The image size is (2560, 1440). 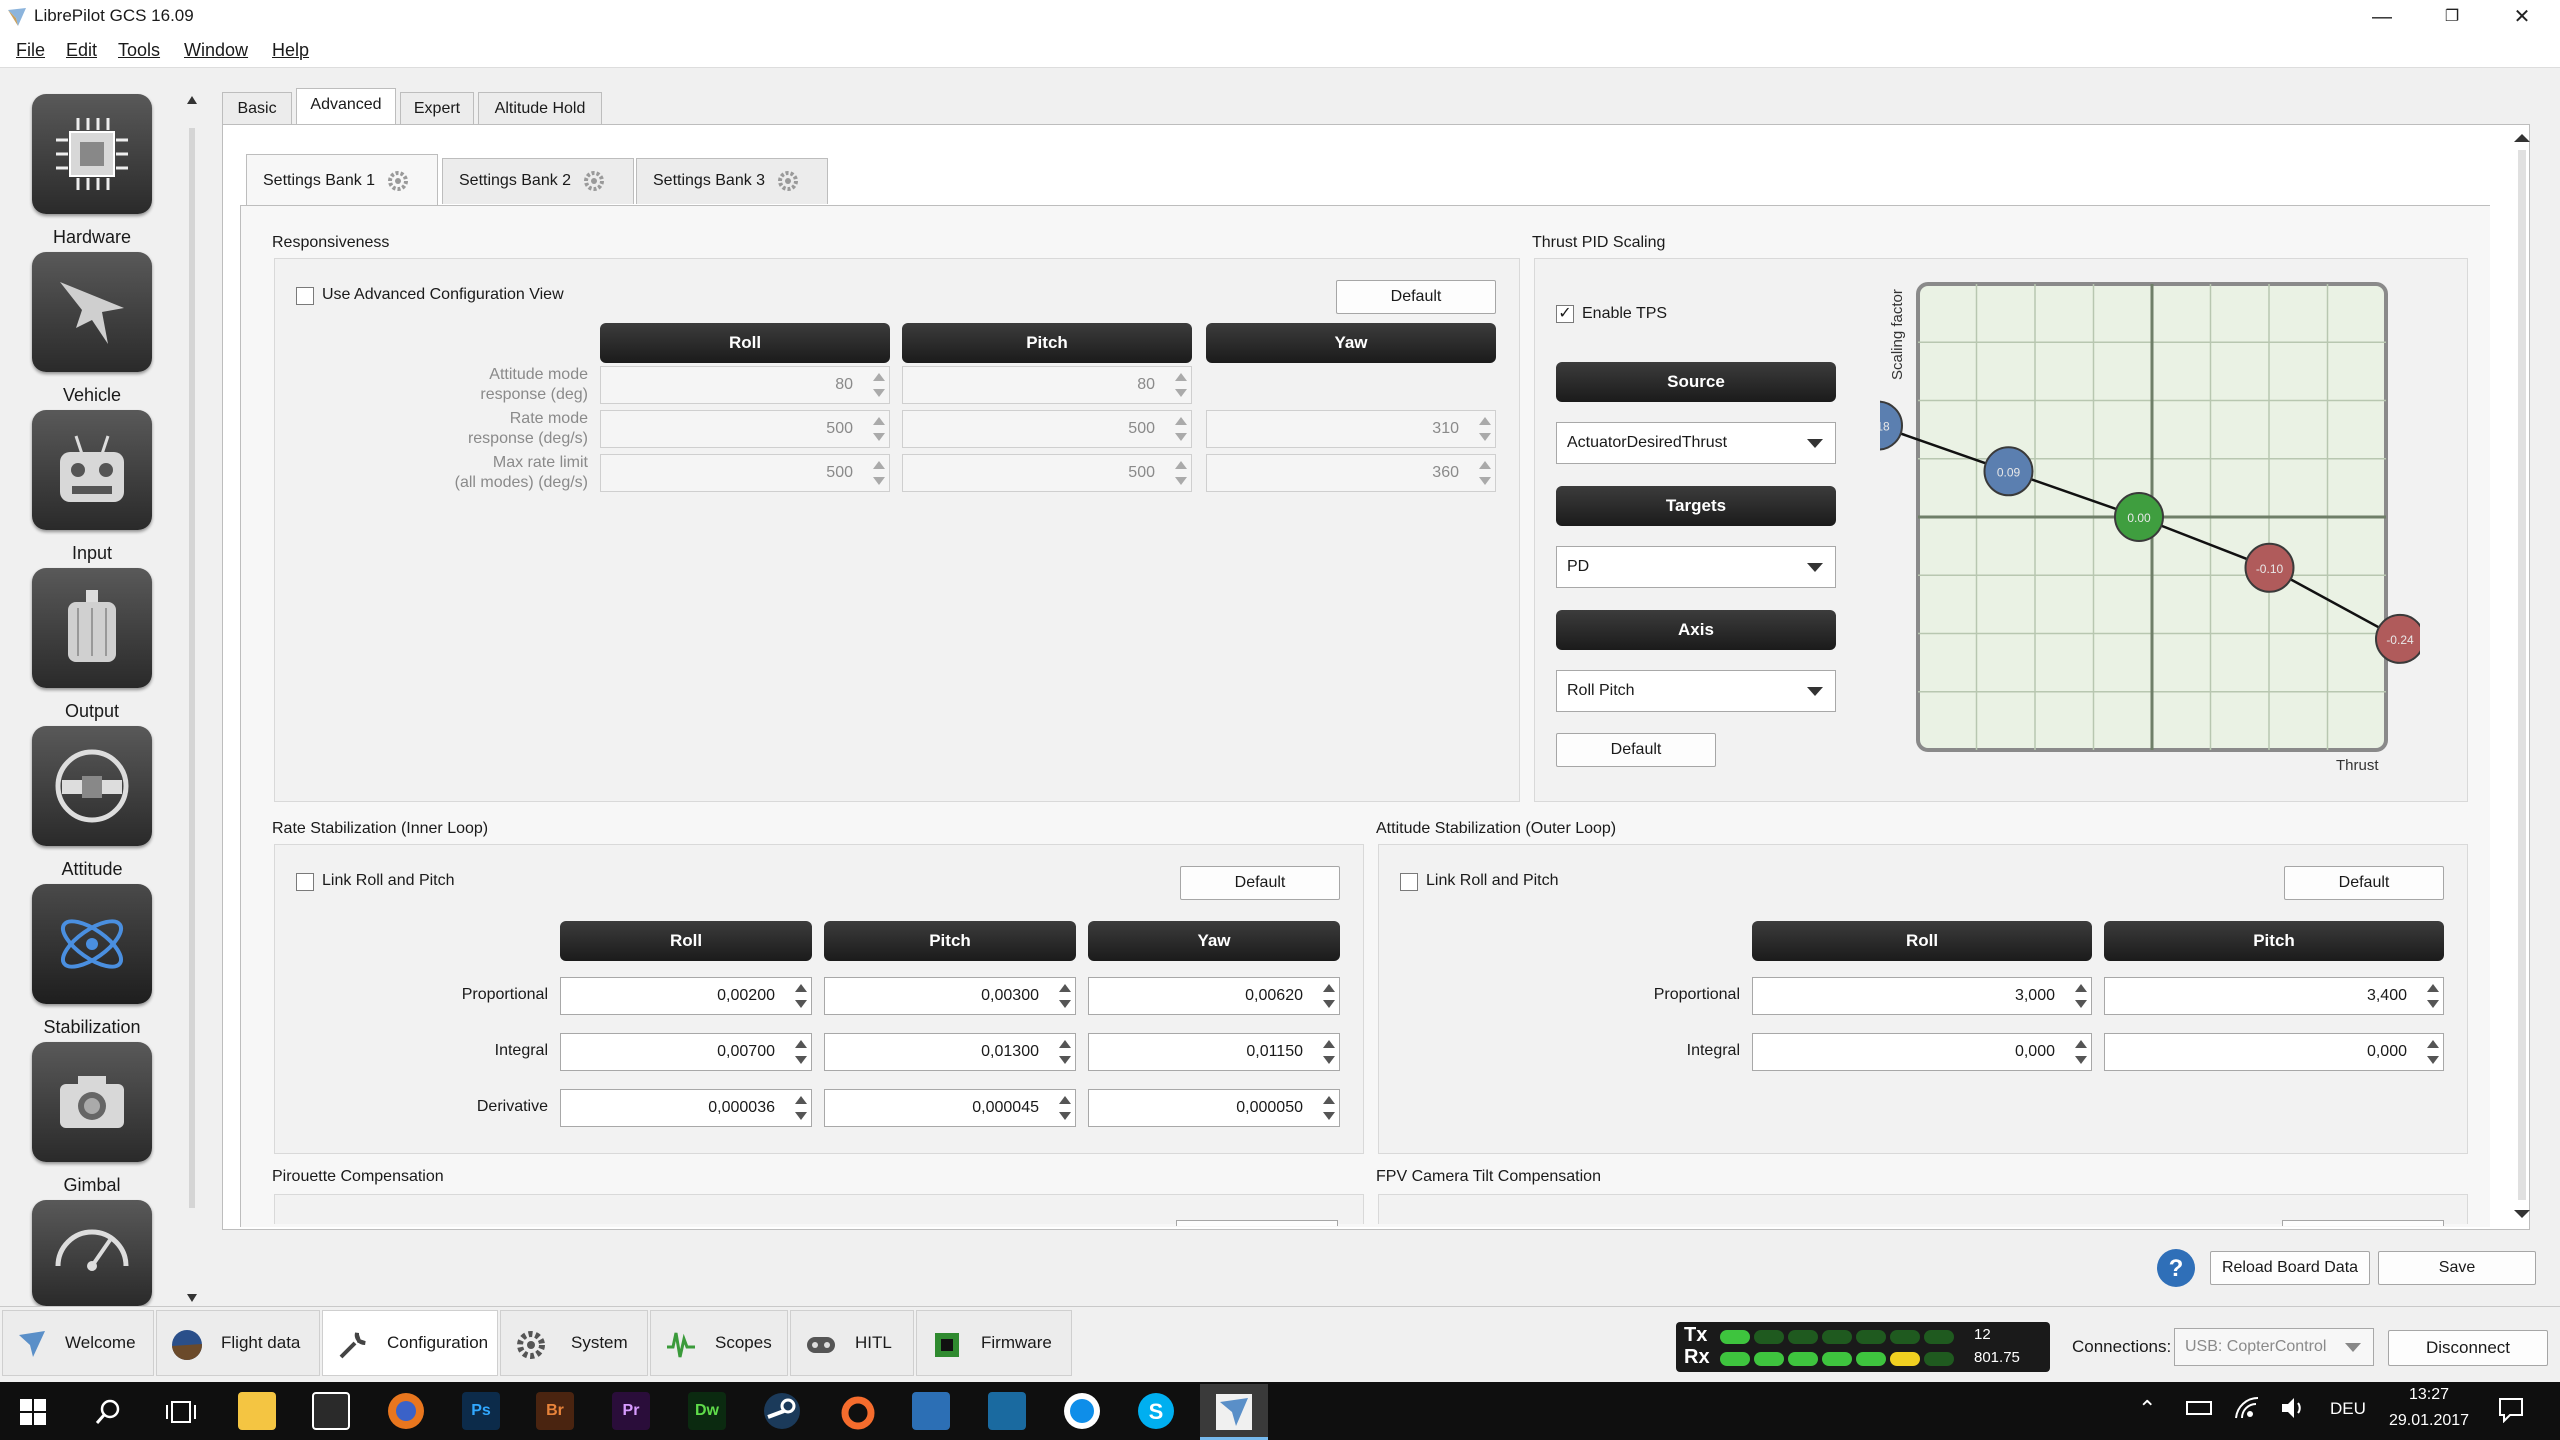 What do you see at coordinates (745, 429) in the screenshot?
I see `rate-response-roll-field: 500` at bounding box center [745, 429].